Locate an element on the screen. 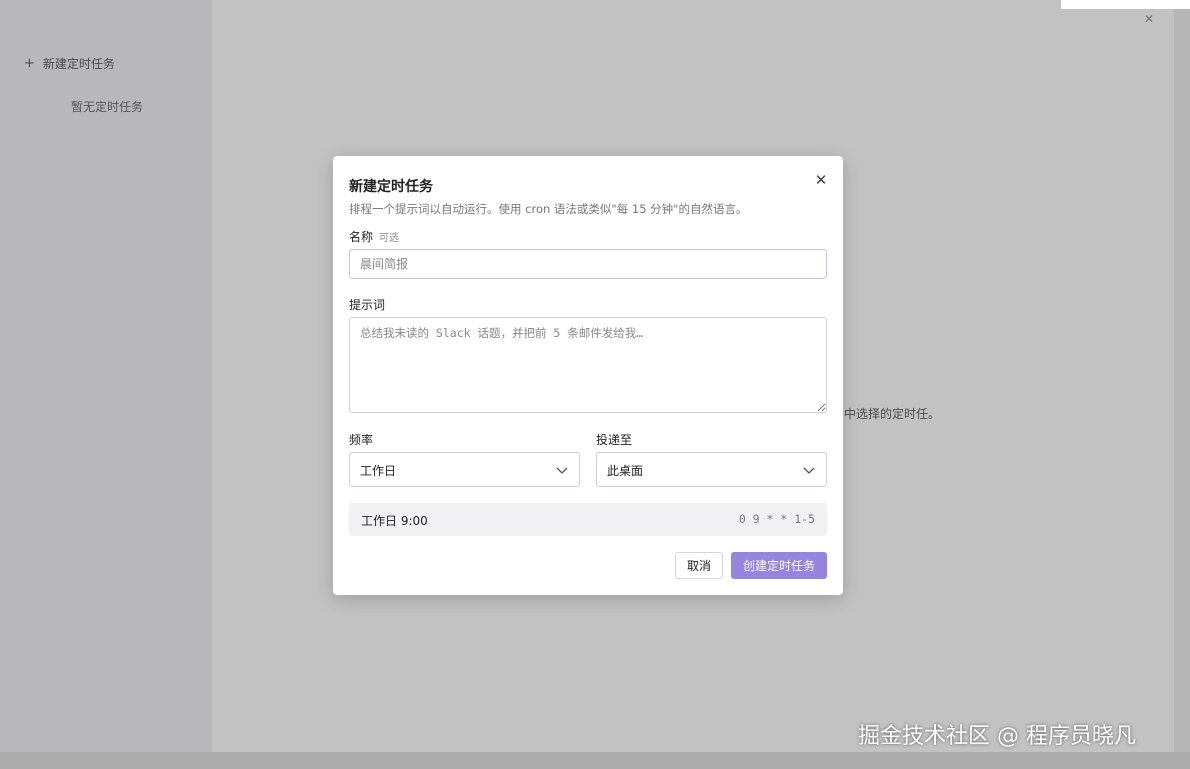 Image resolution: width=1190 pixels, height=769 pixels. top-corner-patch is located at coordinates (1125, 4).